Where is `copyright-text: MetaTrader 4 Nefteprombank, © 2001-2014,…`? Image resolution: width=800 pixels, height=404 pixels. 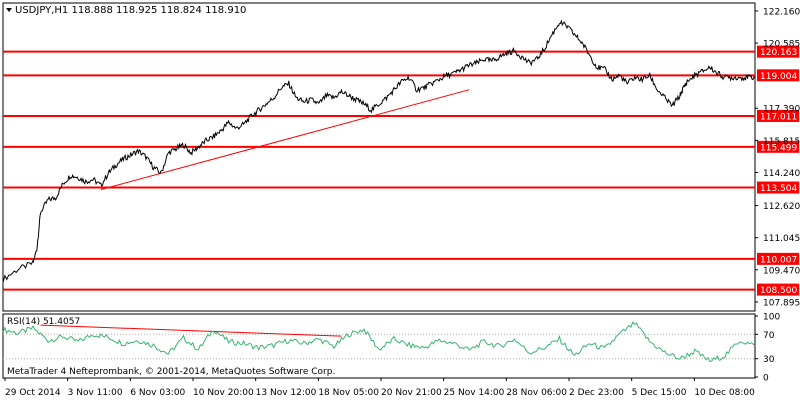 copyright-text: MetaTrader 4 Nefteprombank, © 2001-2014,… is located at coordinates (171, 372).